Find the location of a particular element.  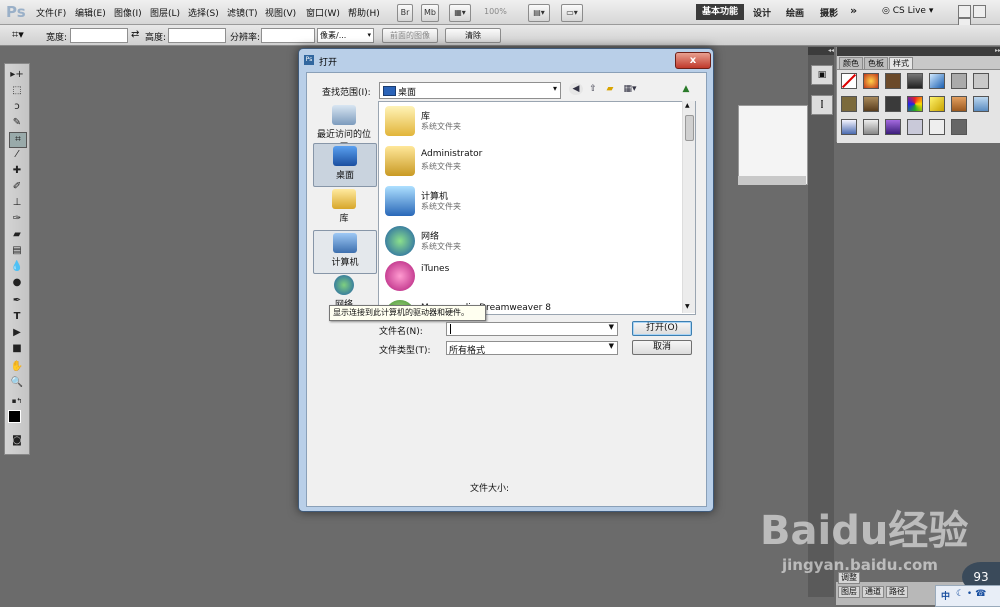

dodge-tool-icon: ● is located at coordinates (17, 283).